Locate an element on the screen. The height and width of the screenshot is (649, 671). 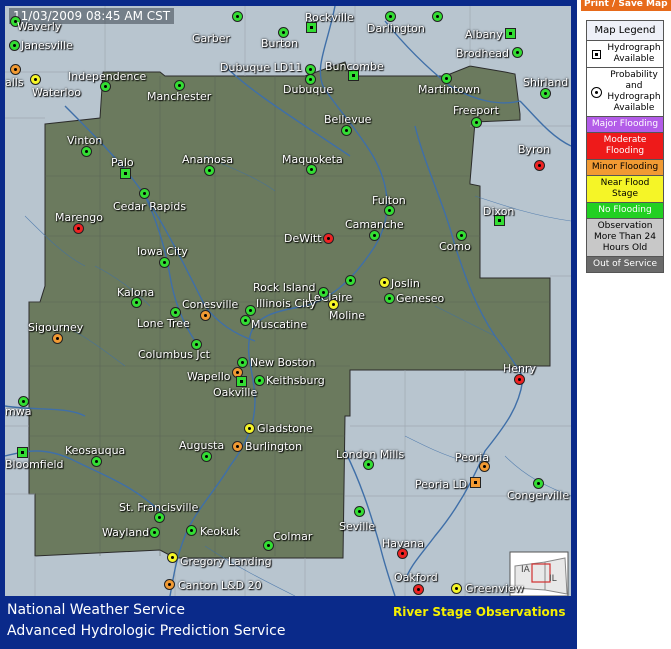
site-marker-seville is located at coordinates (359, 511).